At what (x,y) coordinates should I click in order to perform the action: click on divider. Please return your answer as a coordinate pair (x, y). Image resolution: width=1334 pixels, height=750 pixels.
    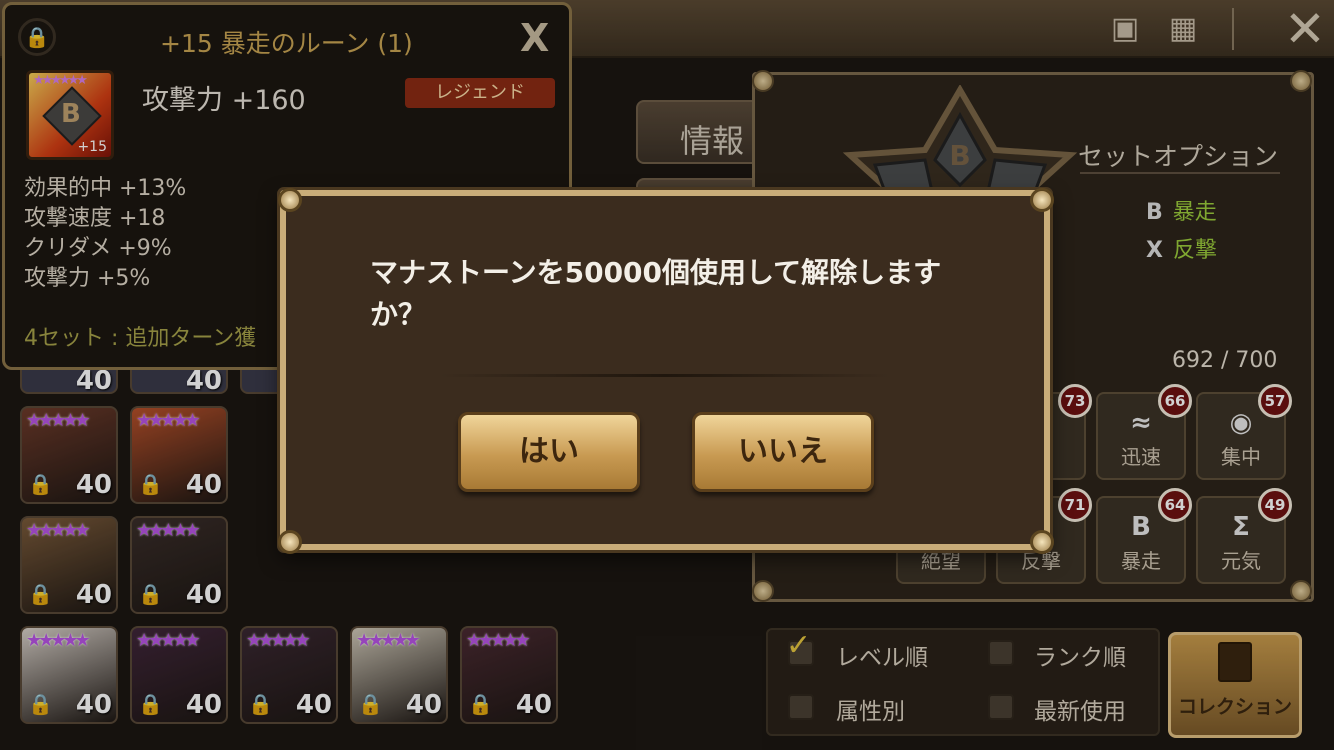
    Looking at the image, I should click on (665, 375).